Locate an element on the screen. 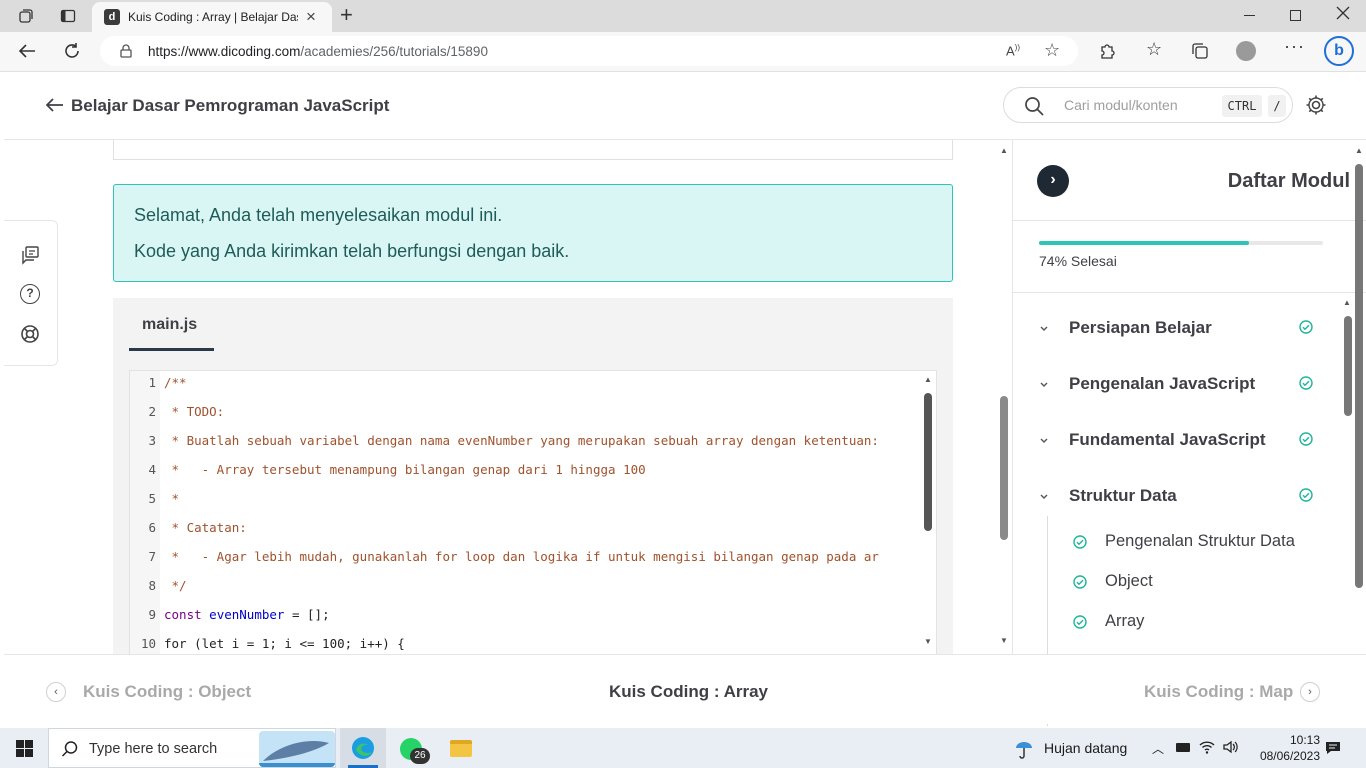 The width and height of the screenshot is (1366, 768). line-number: 6 is located at coordinates (152, 527).